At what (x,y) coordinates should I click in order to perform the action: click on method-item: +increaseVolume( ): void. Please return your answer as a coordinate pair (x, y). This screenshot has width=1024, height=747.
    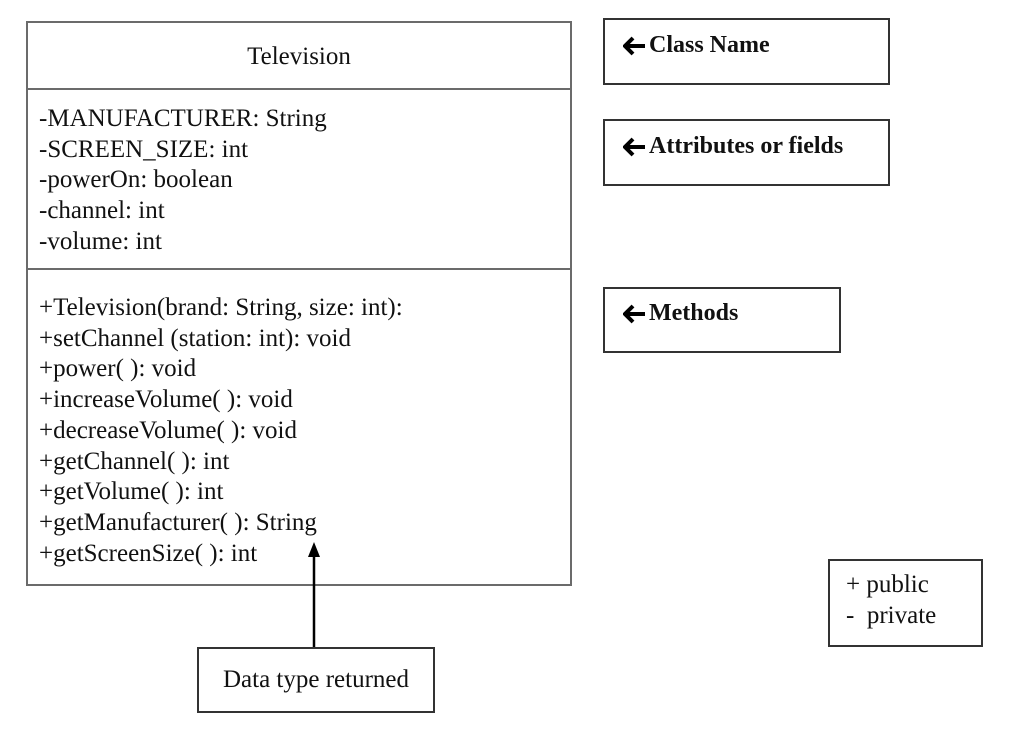
    Looking at the image, I should click on (166, 400).